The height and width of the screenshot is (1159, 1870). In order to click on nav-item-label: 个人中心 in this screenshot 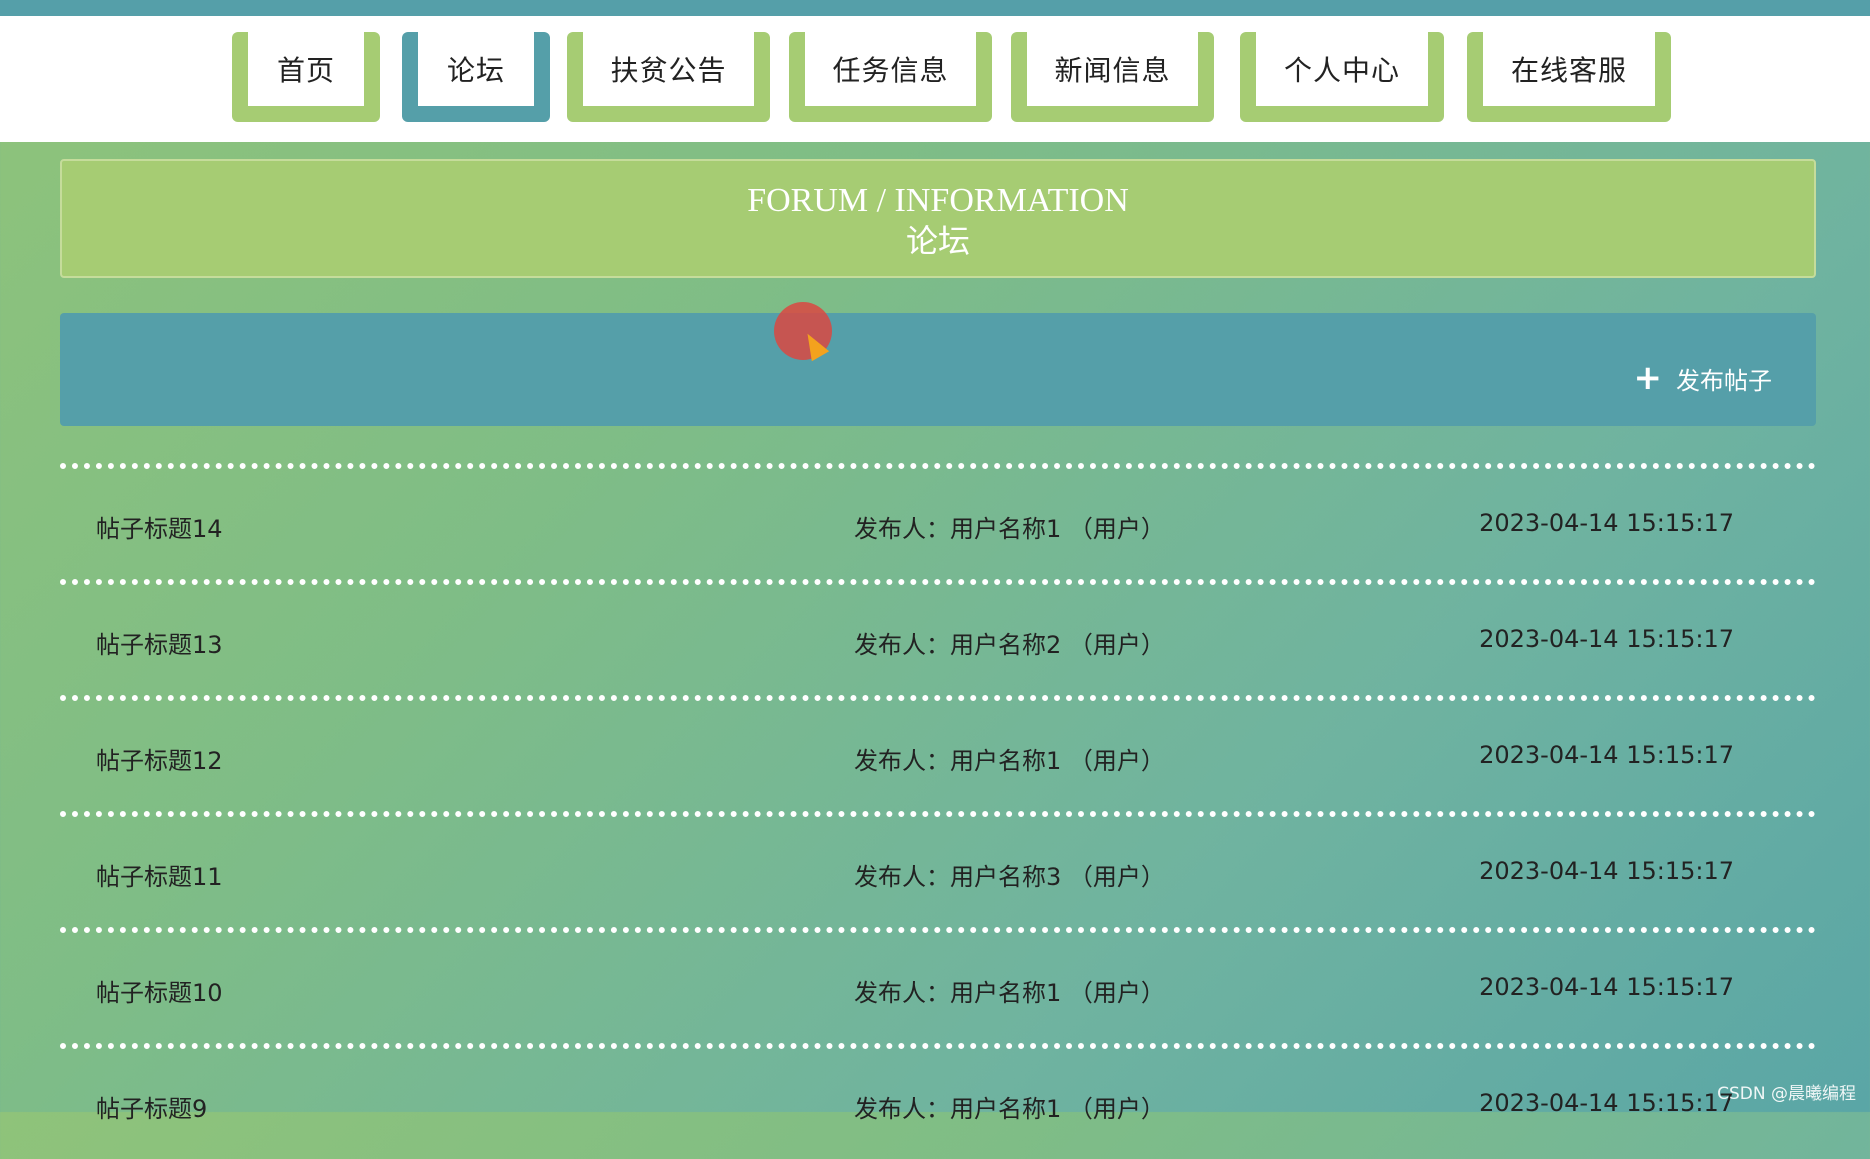, I will do `click(1342, 69)`.